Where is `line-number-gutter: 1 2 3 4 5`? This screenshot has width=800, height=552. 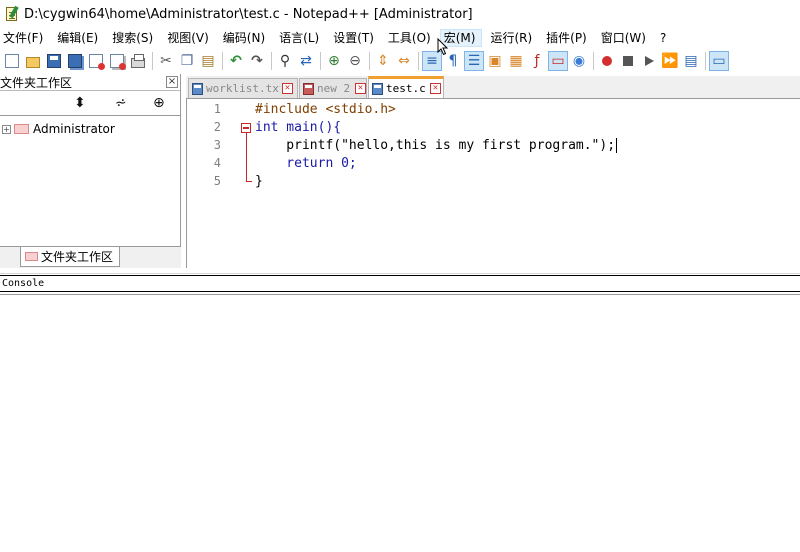
line-number-gutter: 1 2 3 4 5 is located at coordinates (206, 183).